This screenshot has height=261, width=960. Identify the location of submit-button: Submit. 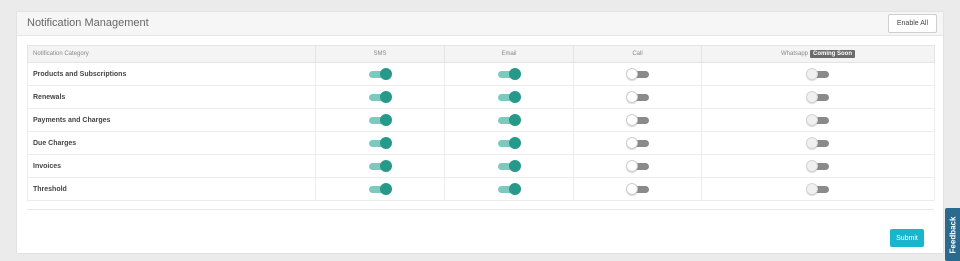
(907, 238).